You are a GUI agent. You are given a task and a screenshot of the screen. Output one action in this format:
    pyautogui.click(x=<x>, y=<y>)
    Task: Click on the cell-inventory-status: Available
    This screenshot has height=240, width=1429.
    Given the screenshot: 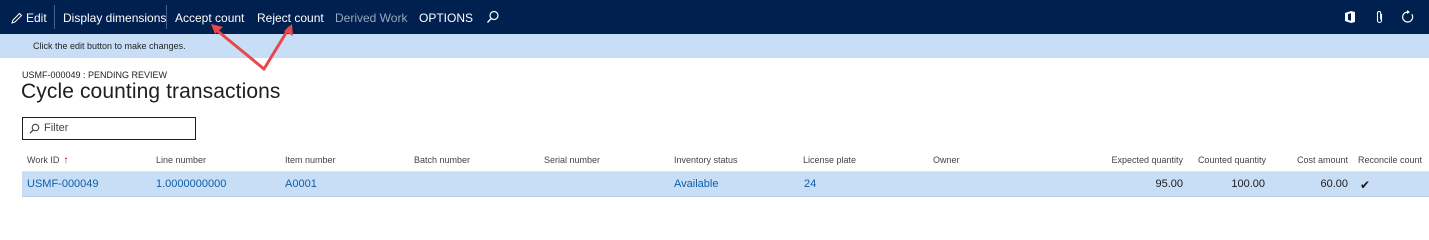 What is the action you would take?
    pyautogui.click(x=696, y=184)
    